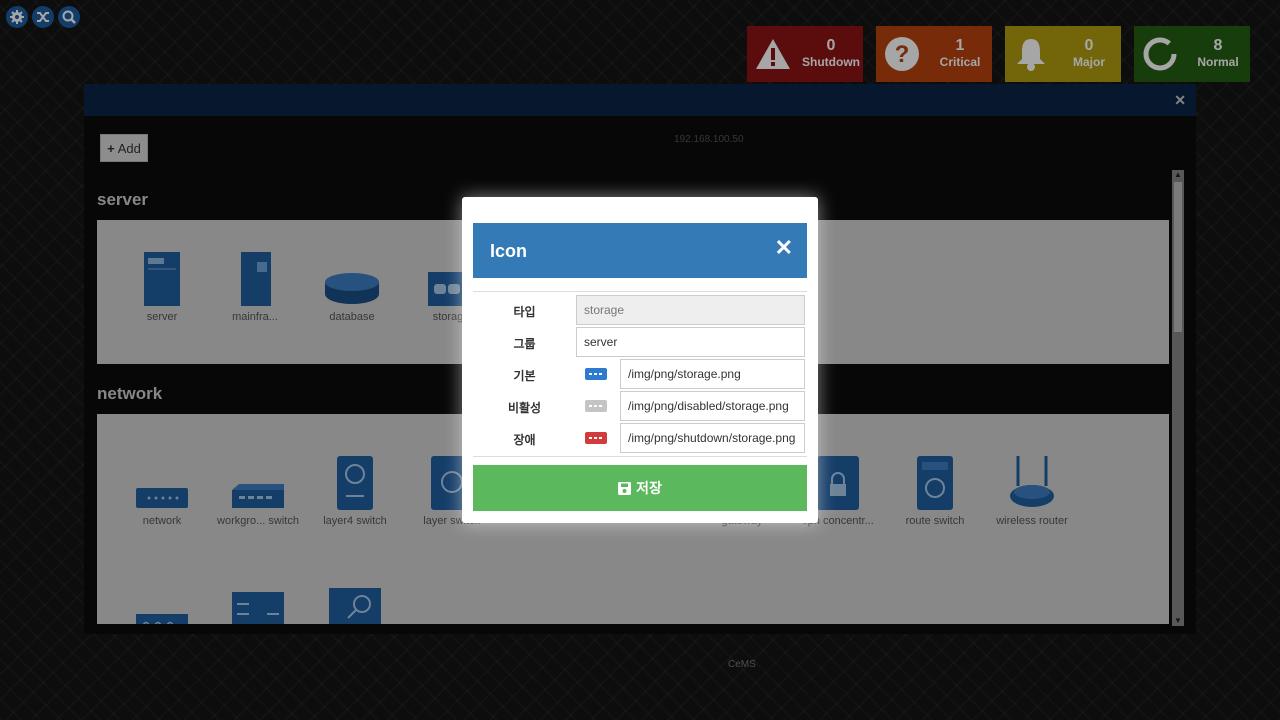  I want to click on default-label: 기본, so click(524, 376).